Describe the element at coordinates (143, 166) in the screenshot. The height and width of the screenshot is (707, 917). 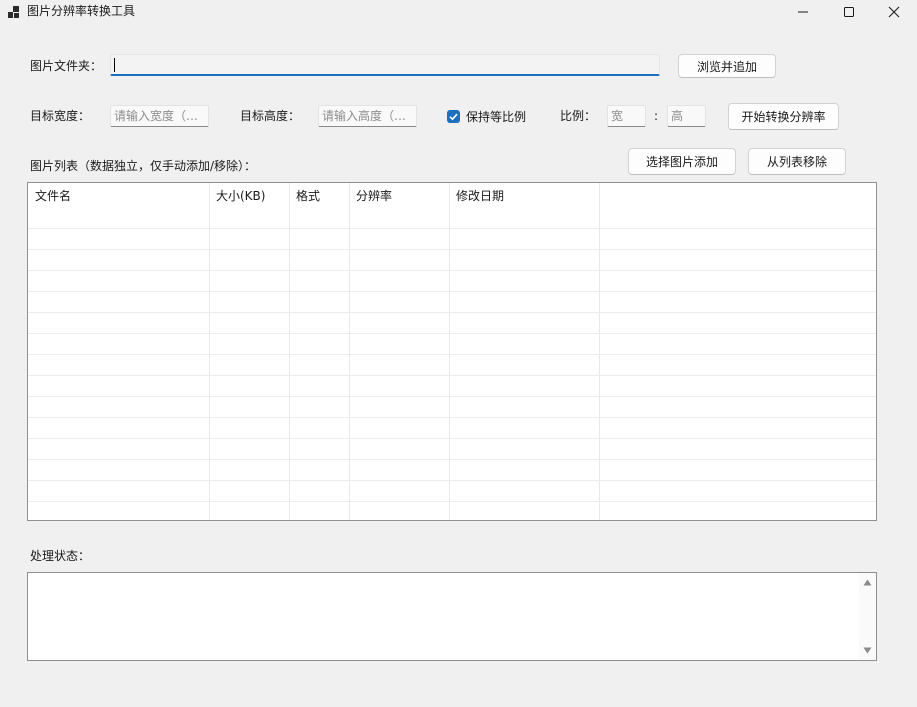
I see `image-list-label: 图片列表（数据独立，仅手动添加/移除）：` at that location.